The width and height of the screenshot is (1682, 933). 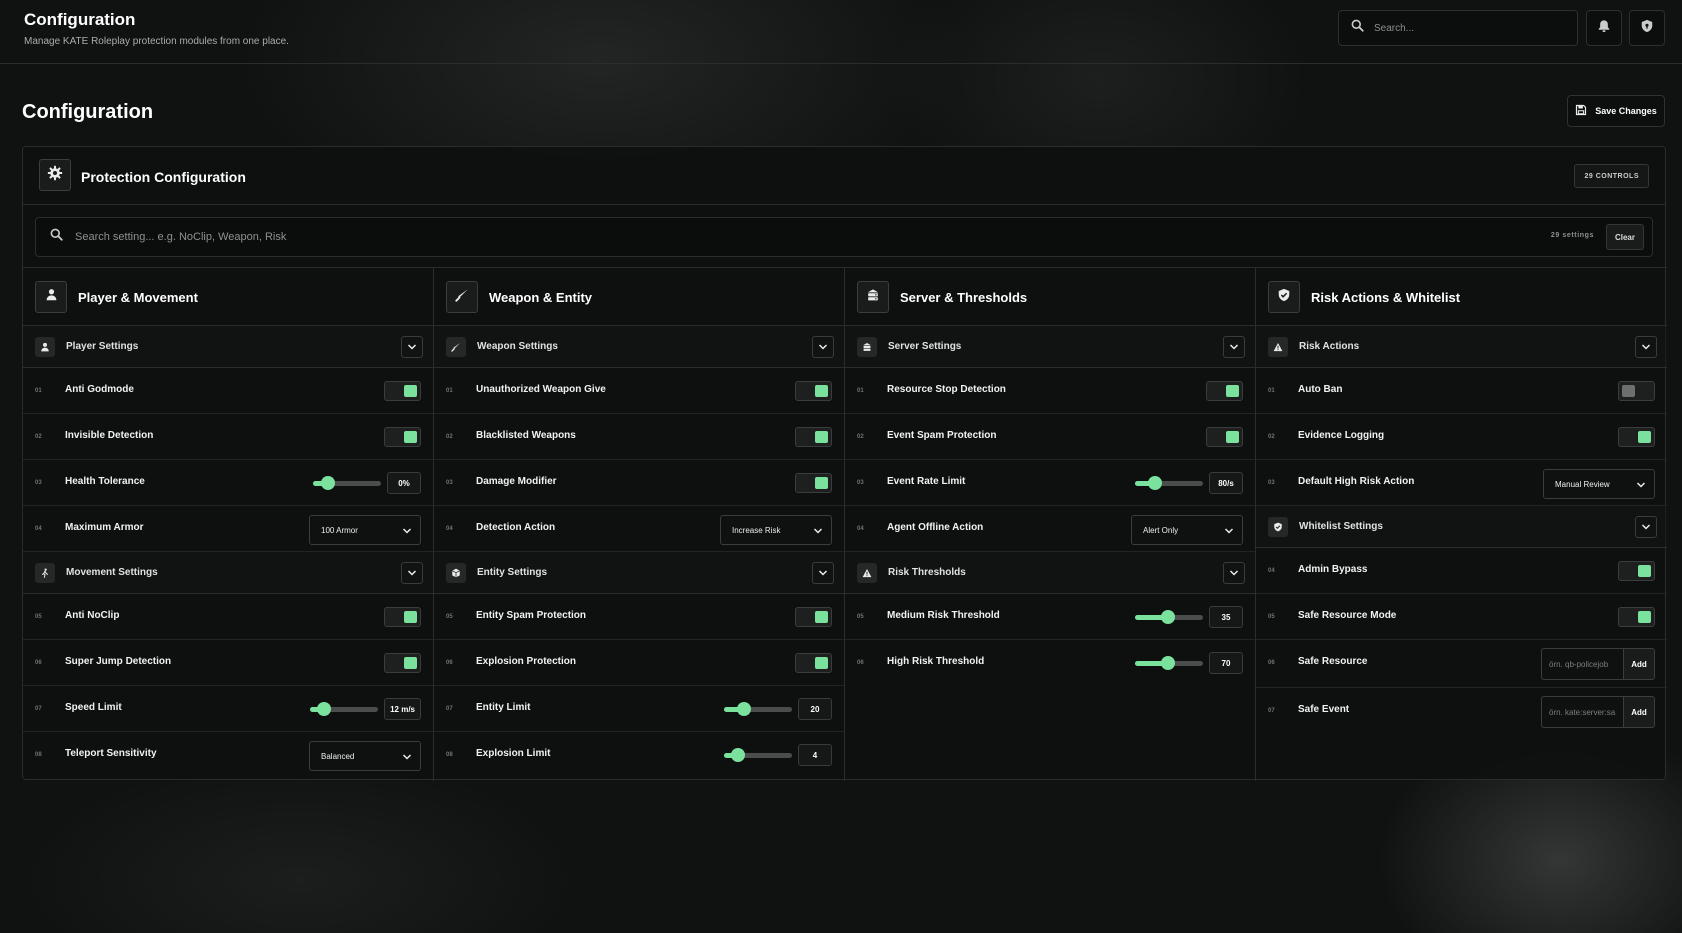 What do you see at coordinates (102, 346) in the screenshot?
I see `section-title: Player Settings` at bounding box center [102, 346].